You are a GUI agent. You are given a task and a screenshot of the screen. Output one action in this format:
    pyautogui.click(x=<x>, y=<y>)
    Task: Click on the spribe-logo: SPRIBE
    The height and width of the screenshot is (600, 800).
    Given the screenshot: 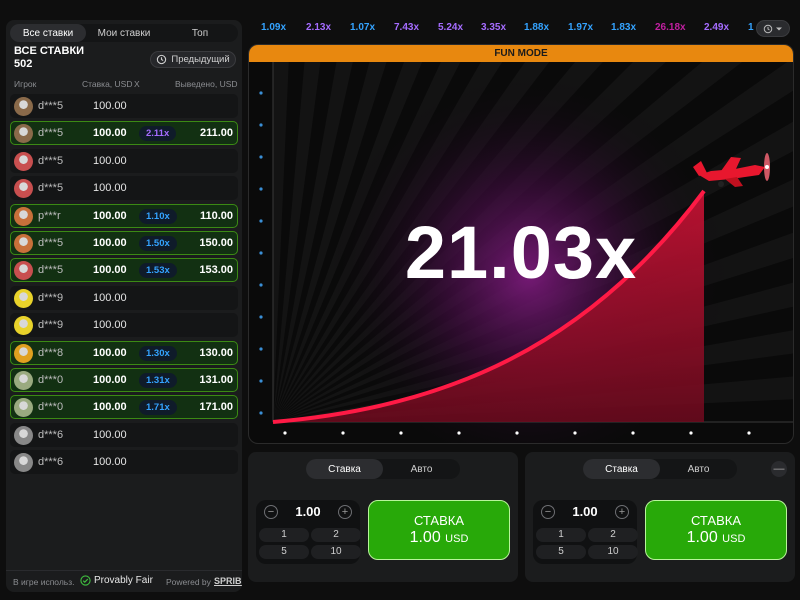 What is the action you would take?
    pyautogui.click(x=228, y=581)
    